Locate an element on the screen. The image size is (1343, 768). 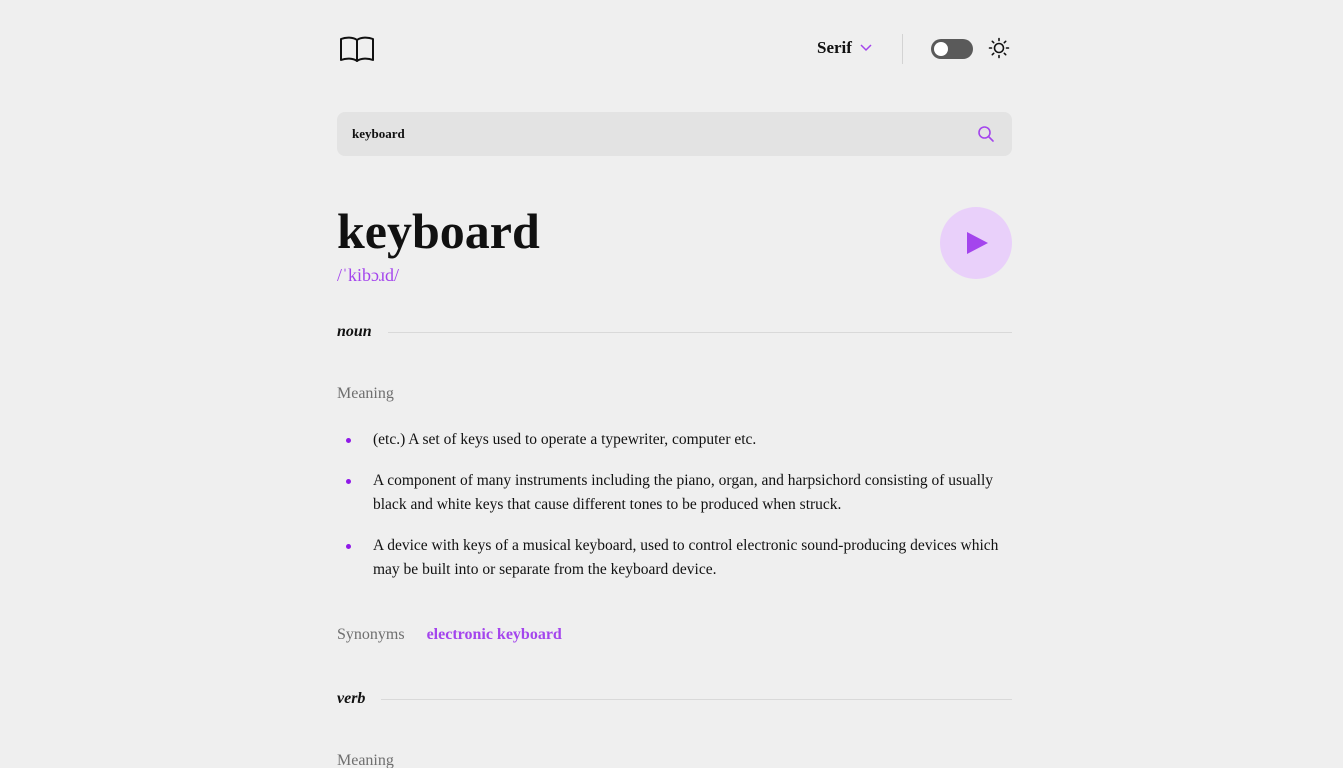
header-divider is located at coordinates (902, 49).